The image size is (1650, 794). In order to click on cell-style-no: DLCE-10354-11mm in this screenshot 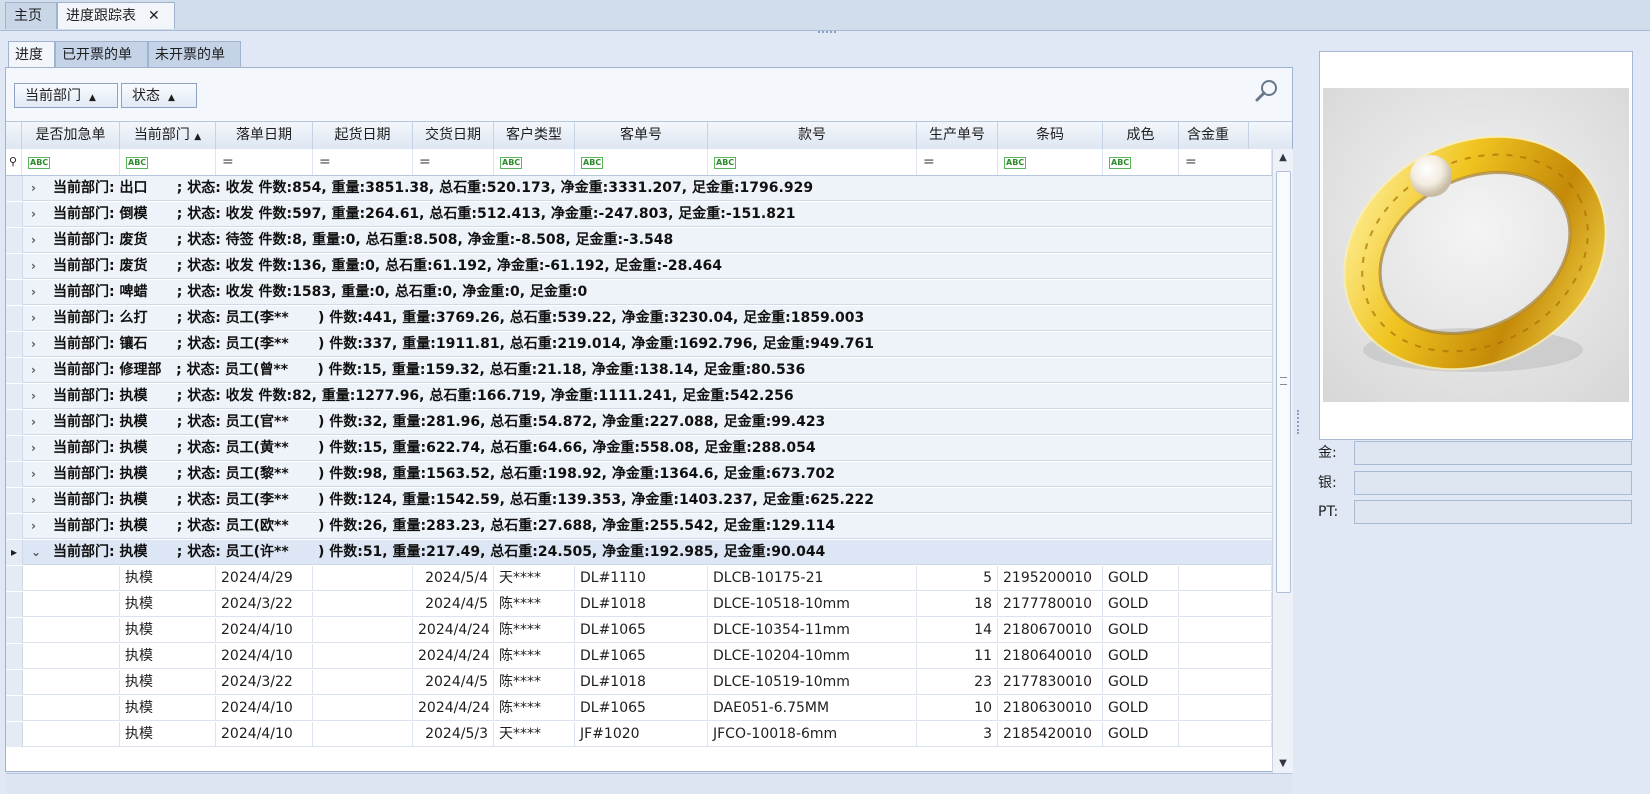, I will do `click(812, 630)`.